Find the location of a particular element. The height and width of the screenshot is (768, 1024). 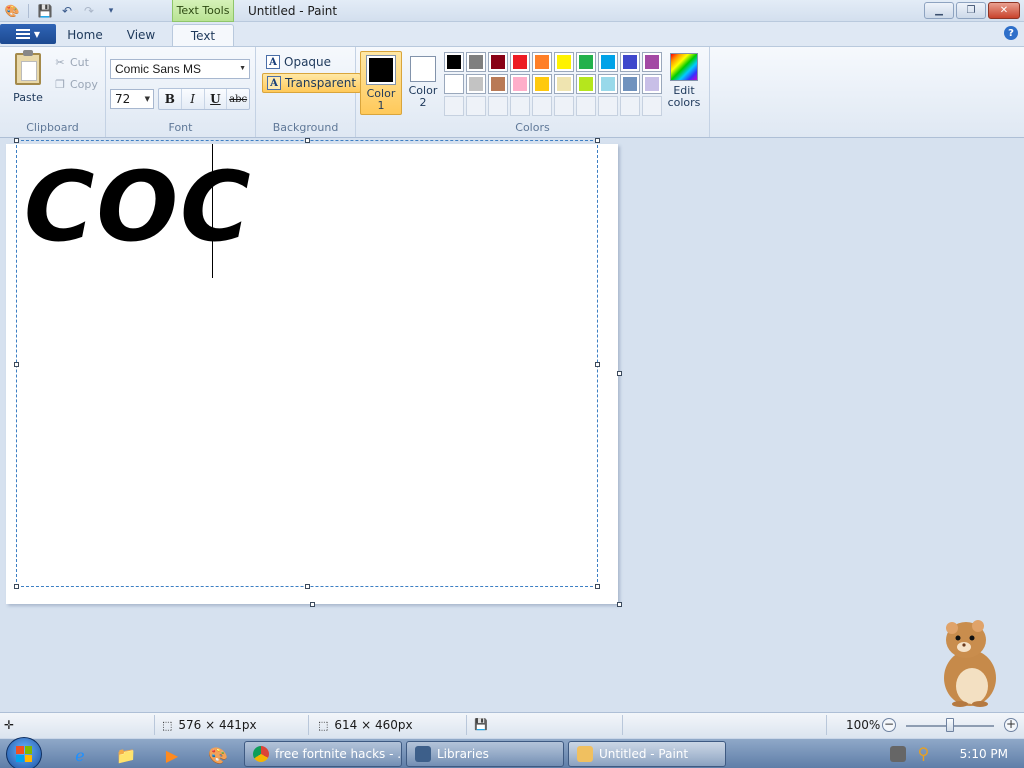

canvas-size-icon: ⬚ is located at coordinates (323, 725).